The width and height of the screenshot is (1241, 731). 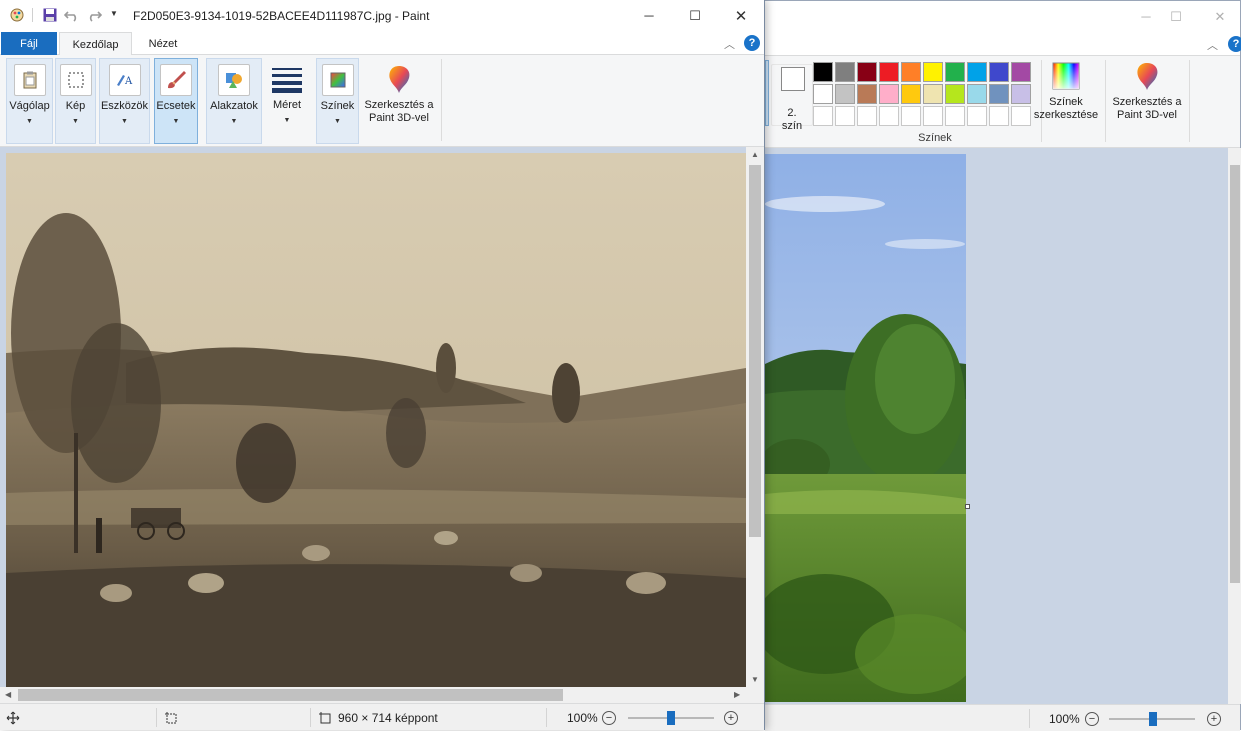 What do you see at coordinates (1147, 91) in the screenshot?
I see `back-paint3d-button: Szerkesztés a Paint 3D-vel` at bounding box center [1147, 91].